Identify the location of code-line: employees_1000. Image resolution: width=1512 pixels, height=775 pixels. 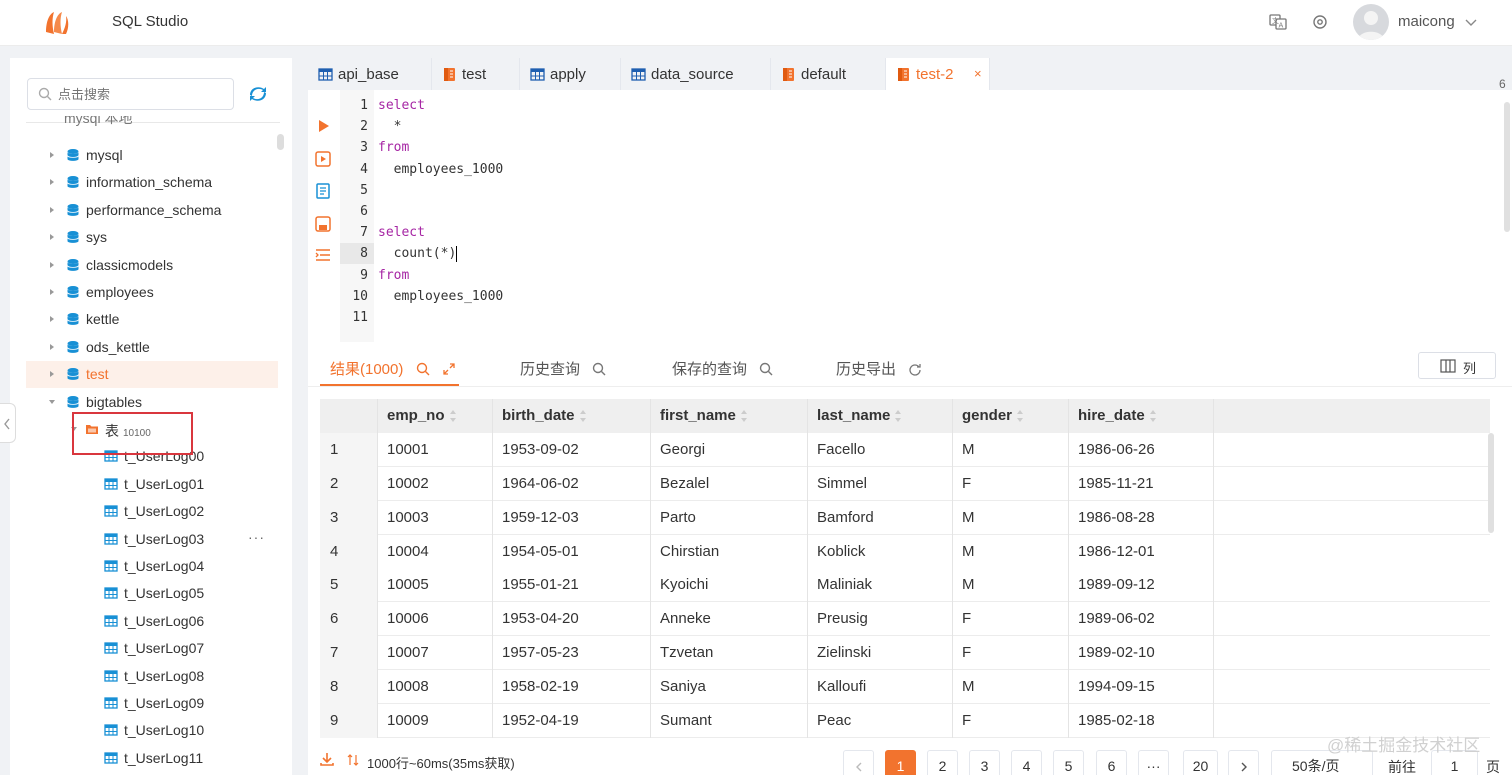
(441, 296).